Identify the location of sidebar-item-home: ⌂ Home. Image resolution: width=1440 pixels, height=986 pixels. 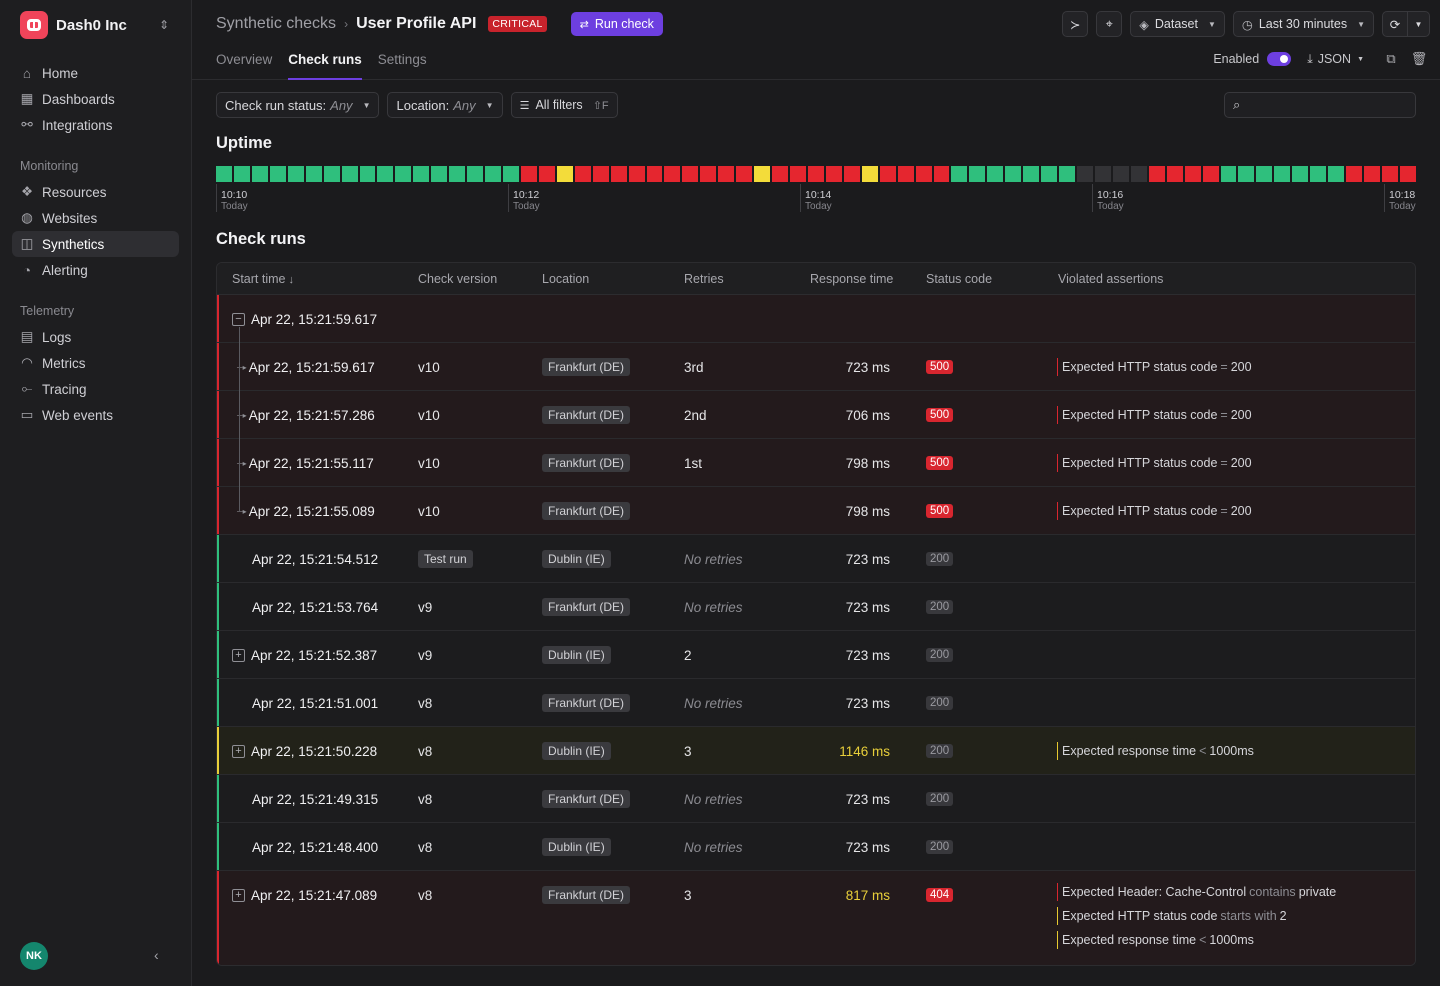
(95, 73).